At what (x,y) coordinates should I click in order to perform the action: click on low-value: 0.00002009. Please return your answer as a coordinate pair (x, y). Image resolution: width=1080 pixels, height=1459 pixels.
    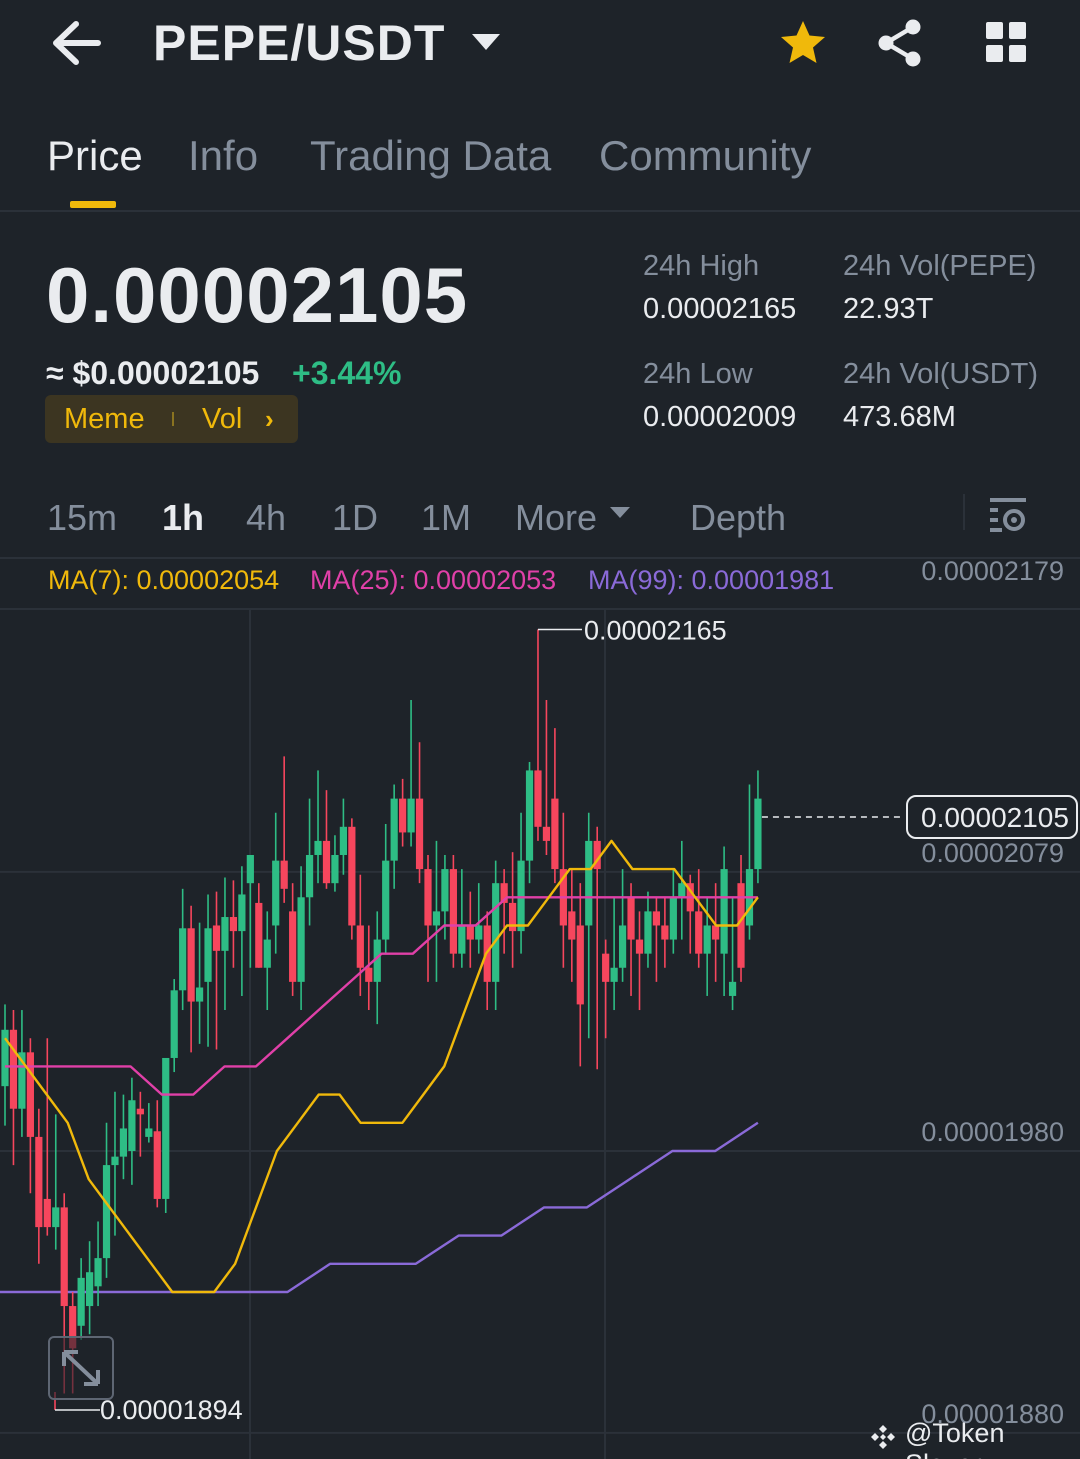
    Looking at the image, I should click on (720, 417).